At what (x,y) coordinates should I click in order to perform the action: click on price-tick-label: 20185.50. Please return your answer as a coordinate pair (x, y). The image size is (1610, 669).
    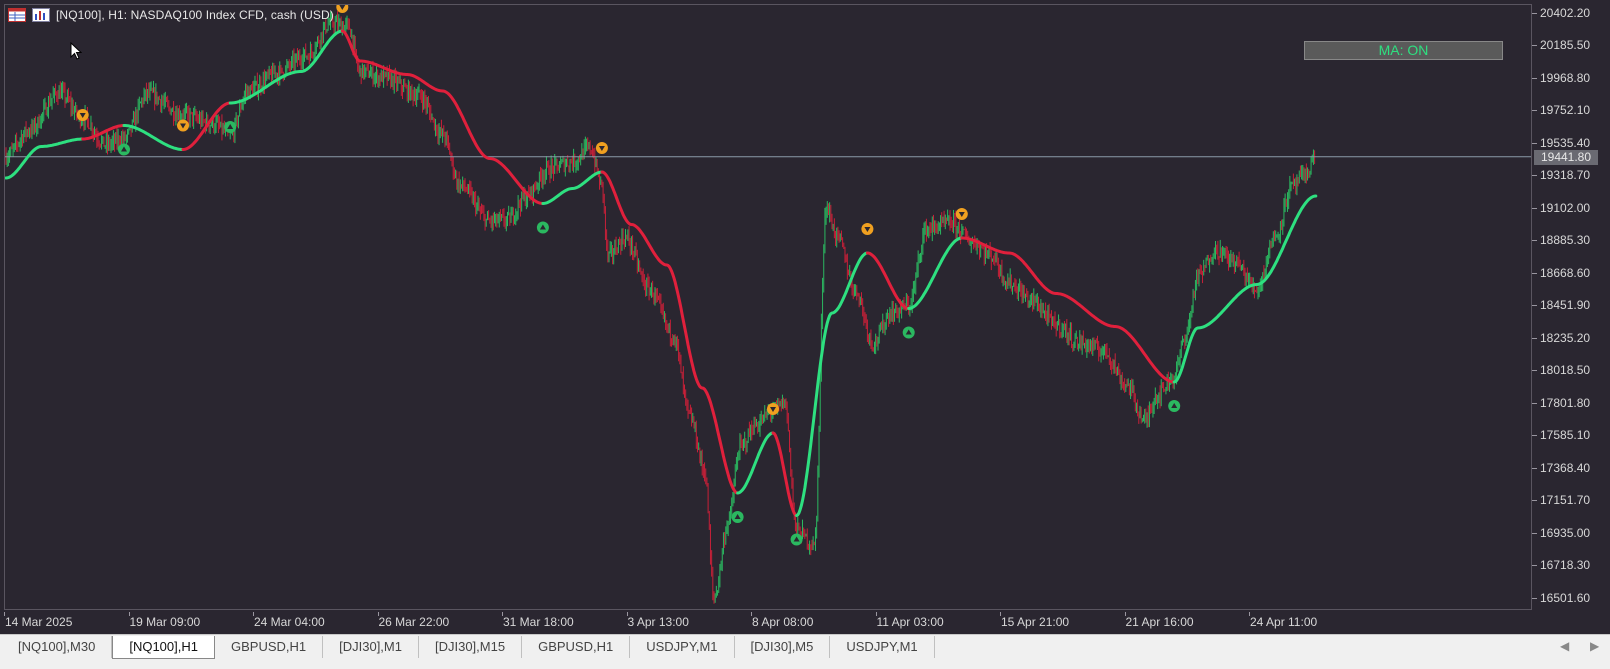
    Looking at the image, I should click on (1565, 45).